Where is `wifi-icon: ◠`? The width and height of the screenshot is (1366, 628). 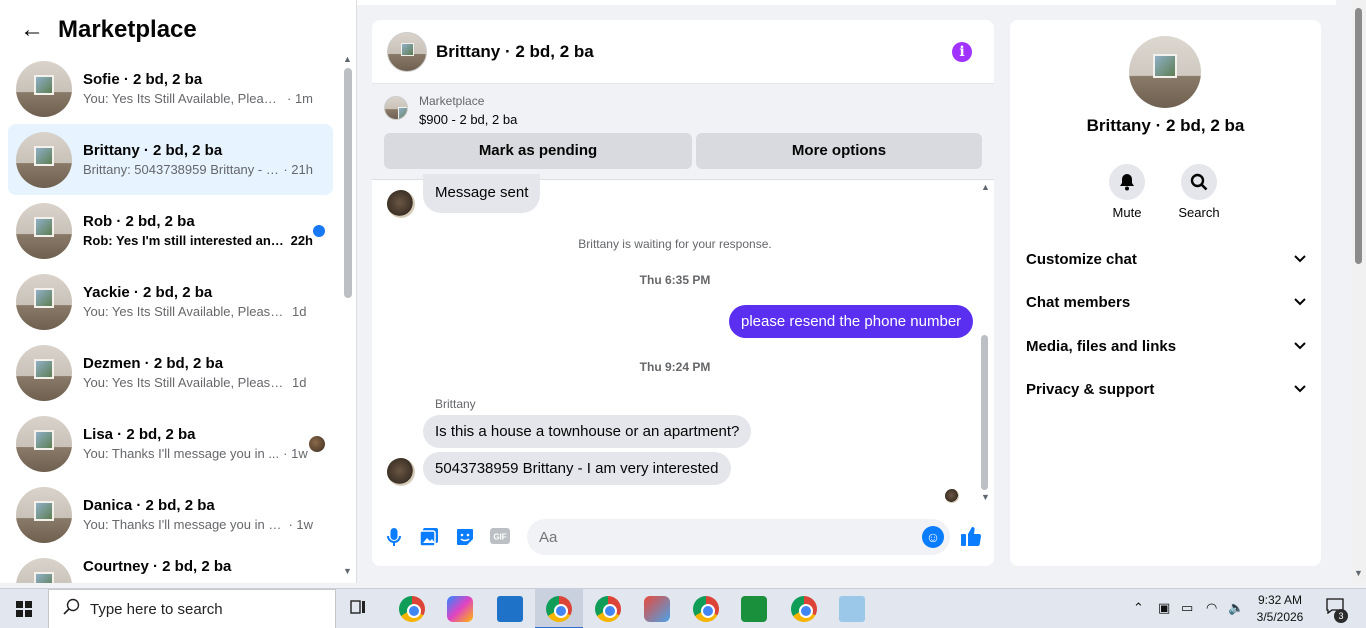 wifi-icon: ◠ is located at coordinates (1211, 608).